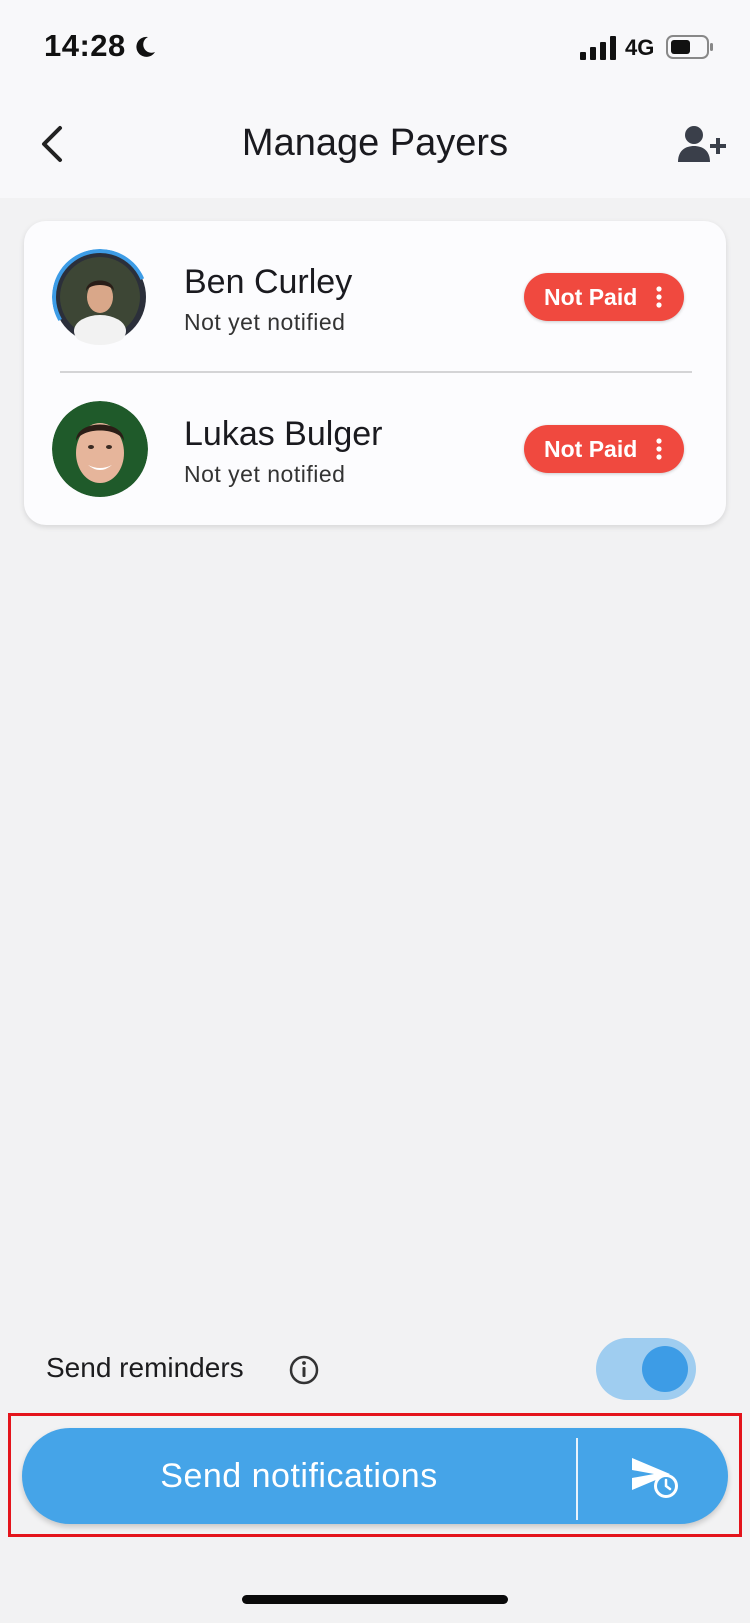 The width and height of the screenshot is (750, 1623). What do you see at coordinates (299, 1476) in the screenshot?
I see `send-notifications-label: Send notifications` at bounding box center [299, 1476].